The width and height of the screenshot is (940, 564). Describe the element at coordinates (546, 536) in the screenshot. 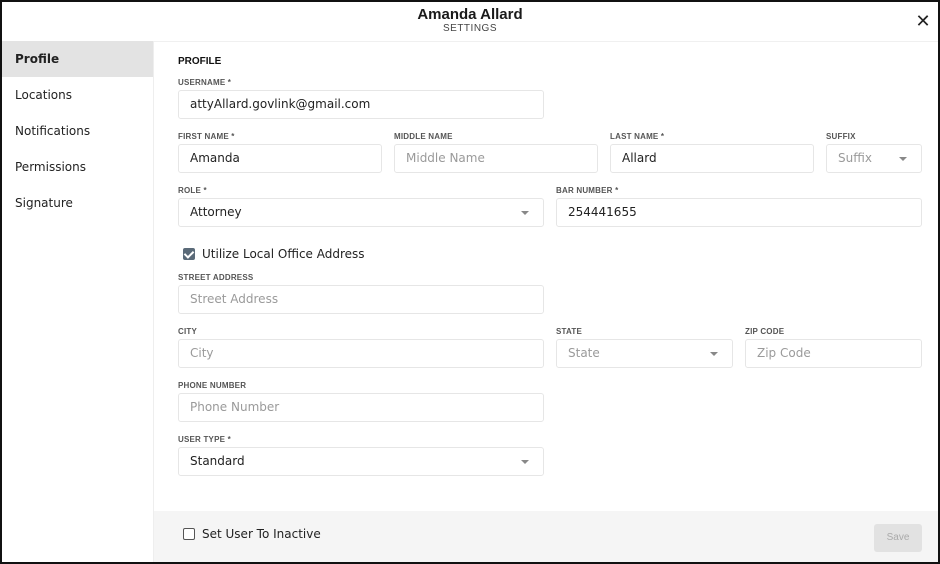

I see `modal-footer: Set User To Inactive Save` at that location.